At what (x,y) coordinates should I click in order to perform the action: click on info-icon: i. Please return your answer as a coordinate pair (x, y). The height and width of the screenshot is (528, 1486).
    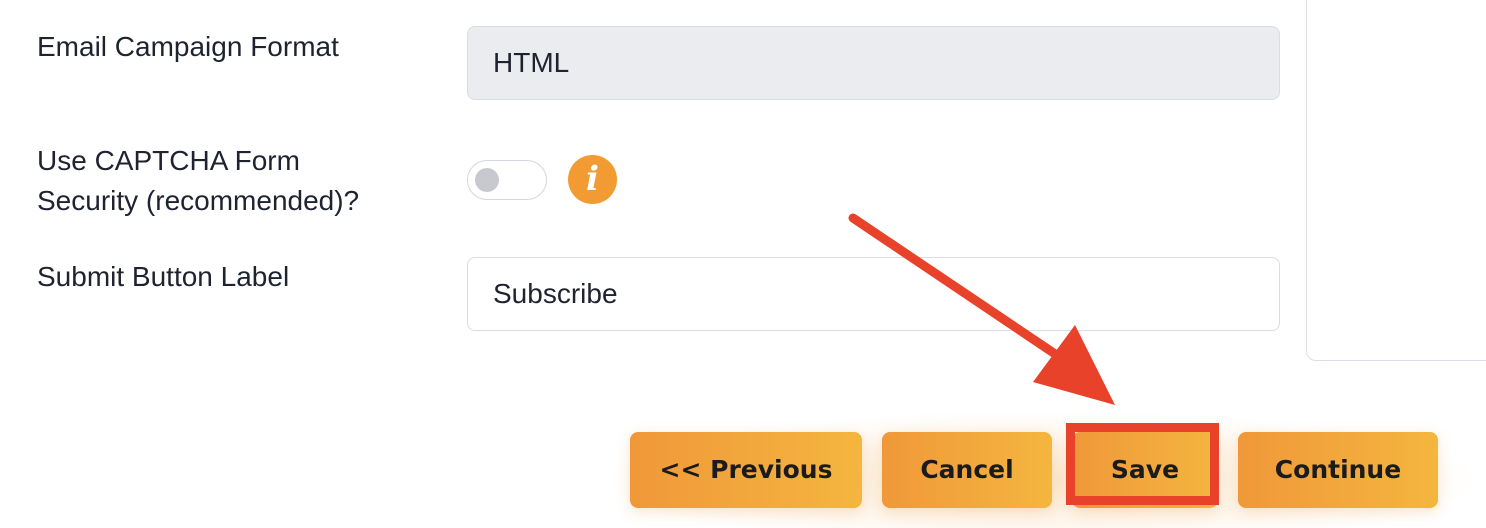
    Looking at the image, I should click on (592, 179).